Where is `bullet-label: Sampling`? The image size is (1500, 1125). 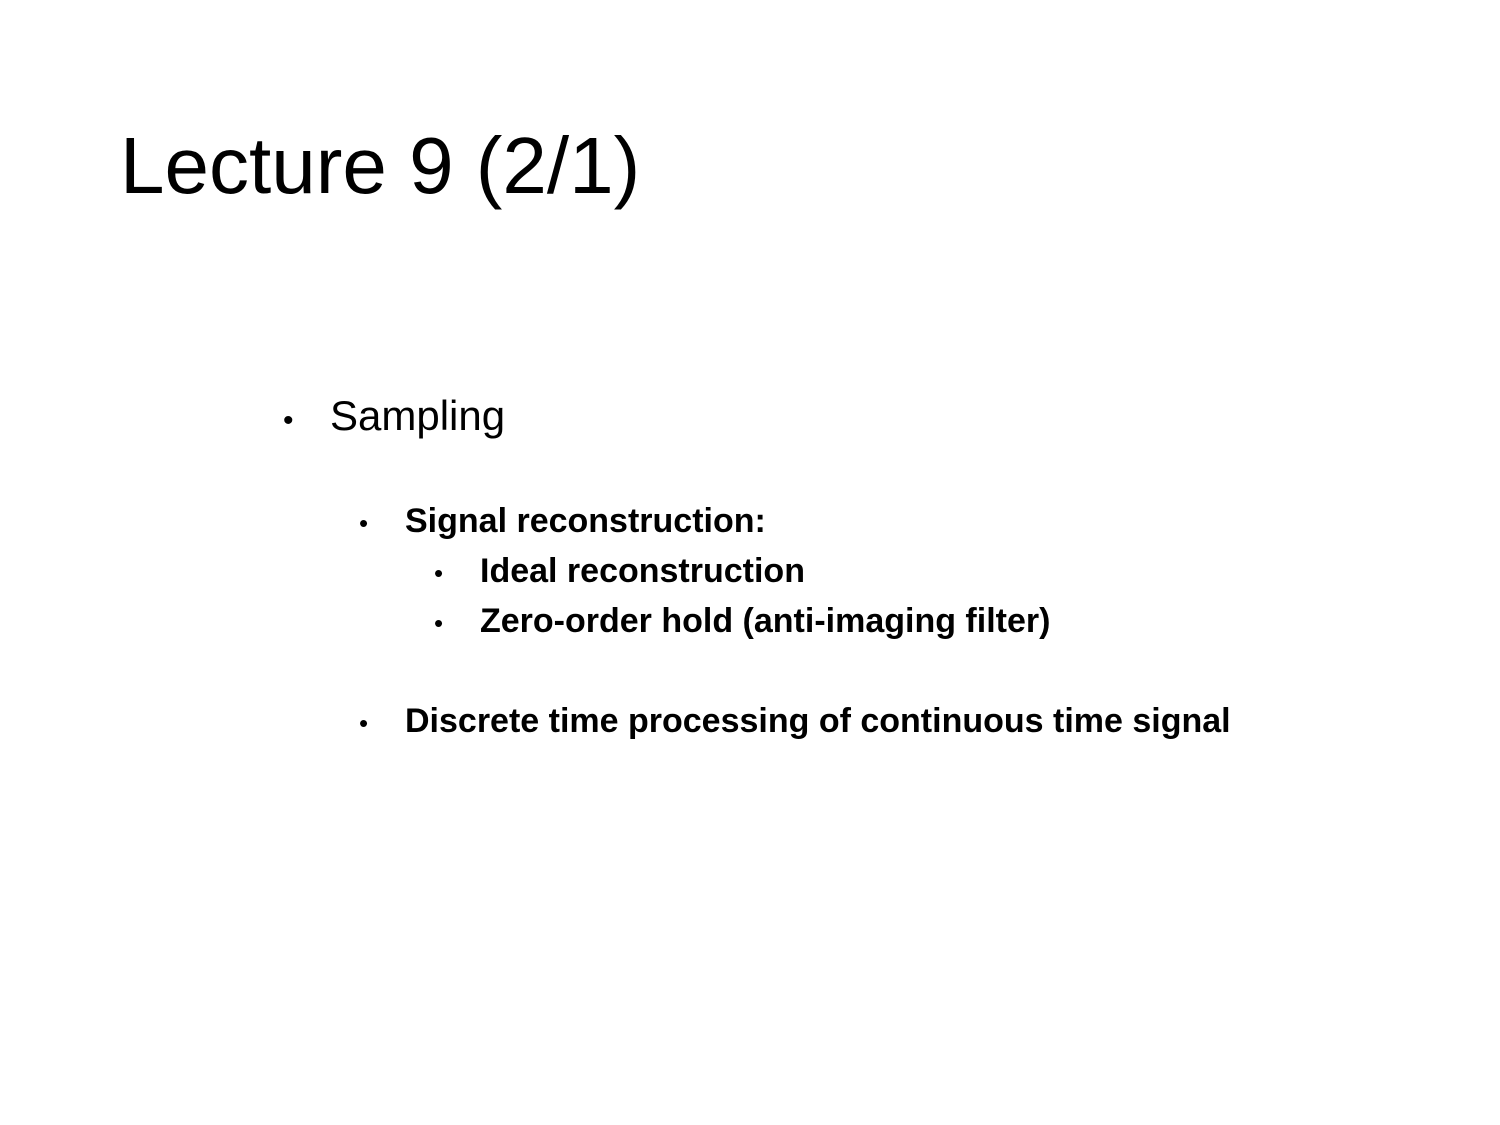 bullet-label: Sampling is located at coordinates (418, 415).